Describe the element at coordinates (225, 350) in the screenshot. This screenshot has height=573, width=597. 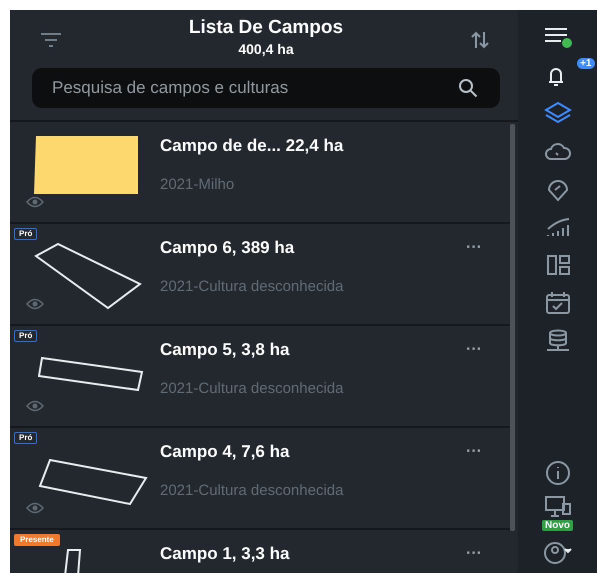
I see `field-name: Campo 5, 3,8 ha` at that location.